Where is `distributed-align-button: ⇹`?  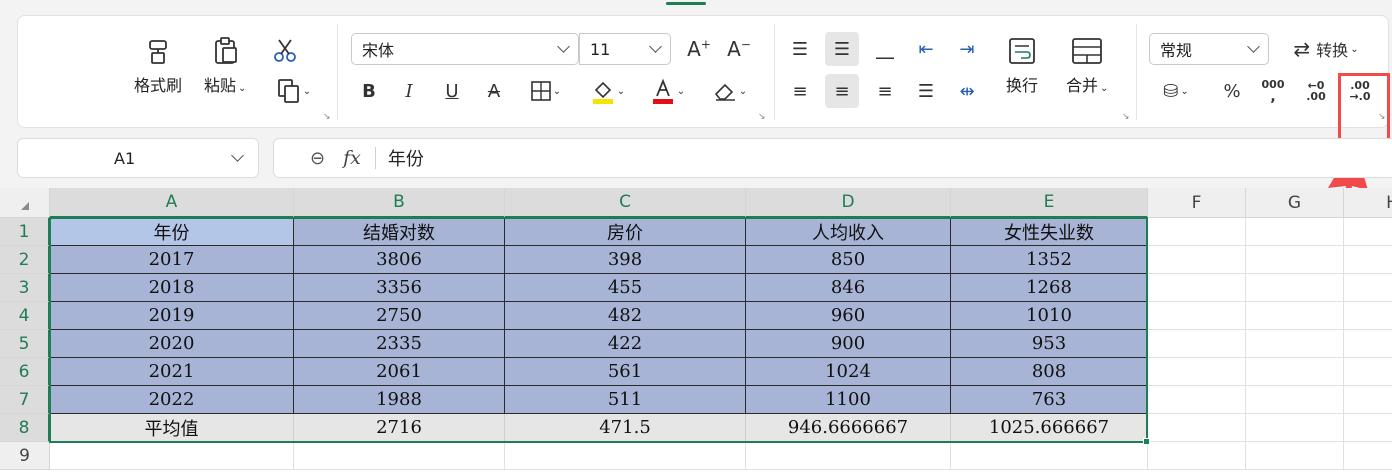 distributed-align-button: ⇹ is located at coordinates (967, 91).